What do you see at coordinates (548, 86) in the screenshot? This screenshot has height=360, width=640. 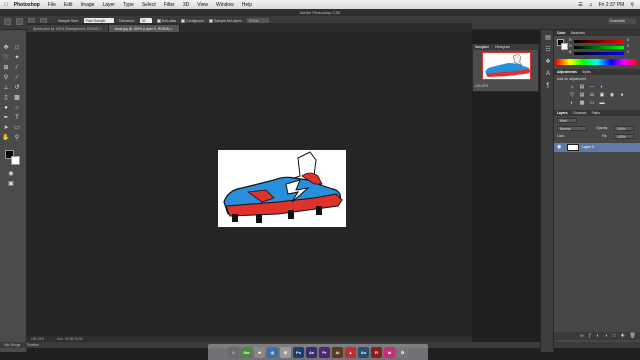 I see `paragraph-panel-icon: ¶` at bounding box center [548, 86].